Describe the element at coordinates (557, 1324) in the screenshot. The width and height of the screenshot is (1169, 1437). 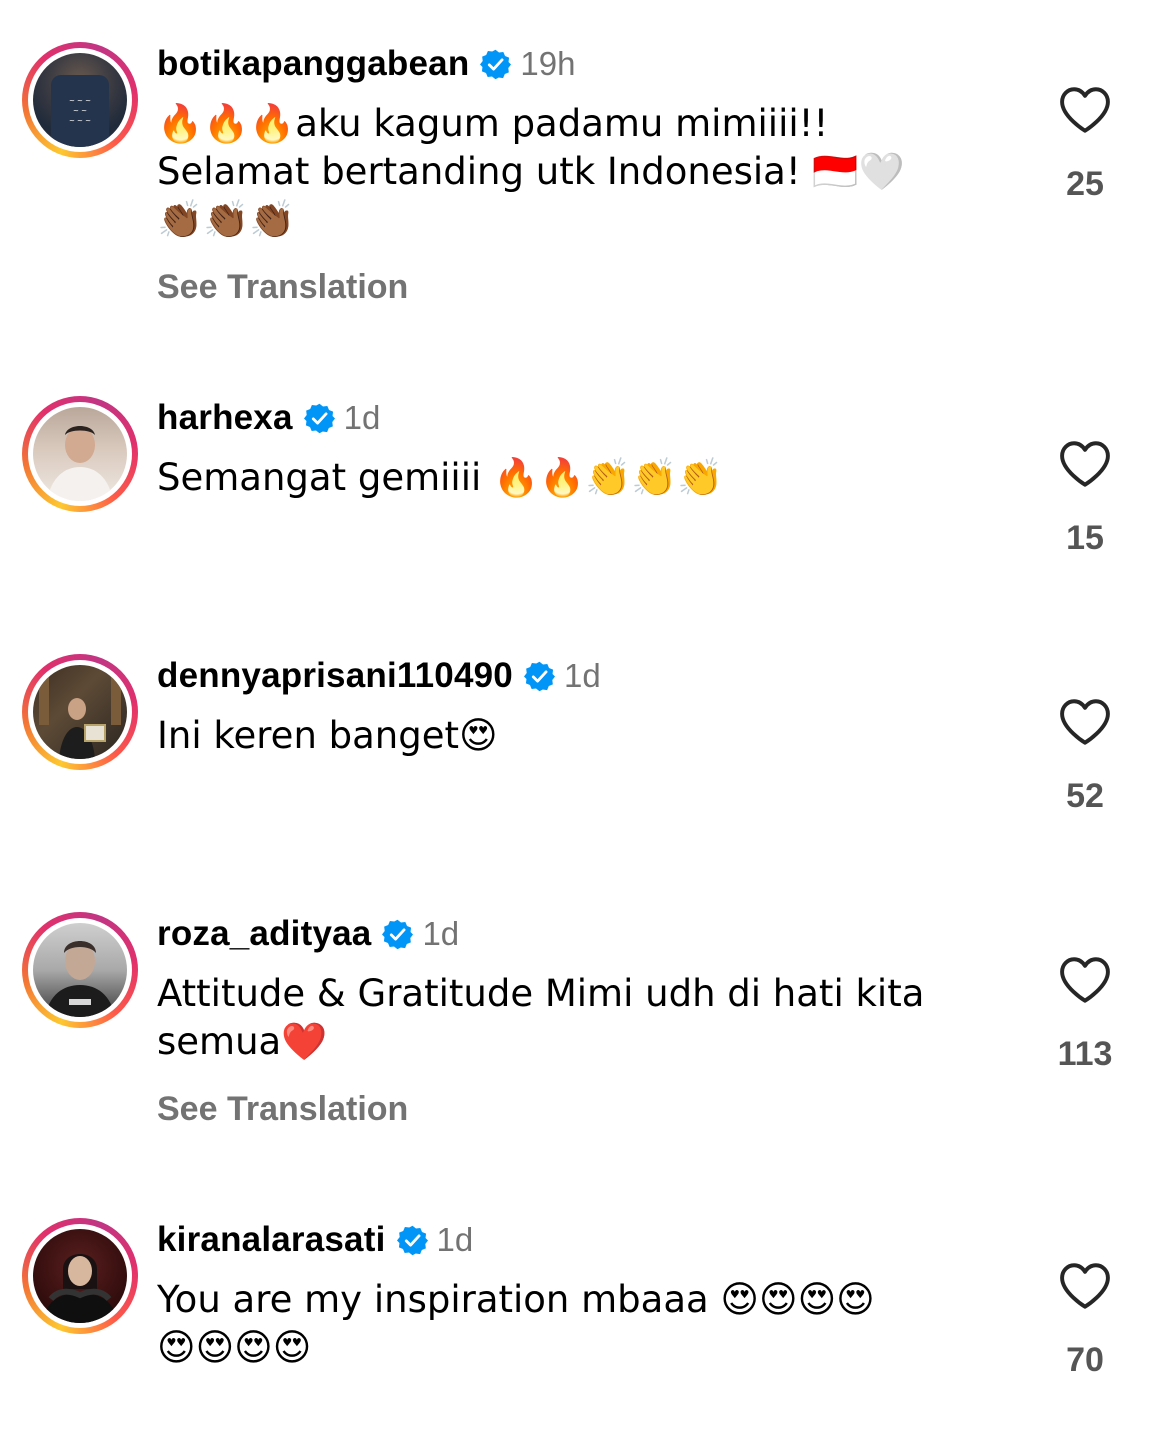
I see `comment-text: You are my inspiration mbaaa 😍😍😍😍 😍😍😍😍` at that location.